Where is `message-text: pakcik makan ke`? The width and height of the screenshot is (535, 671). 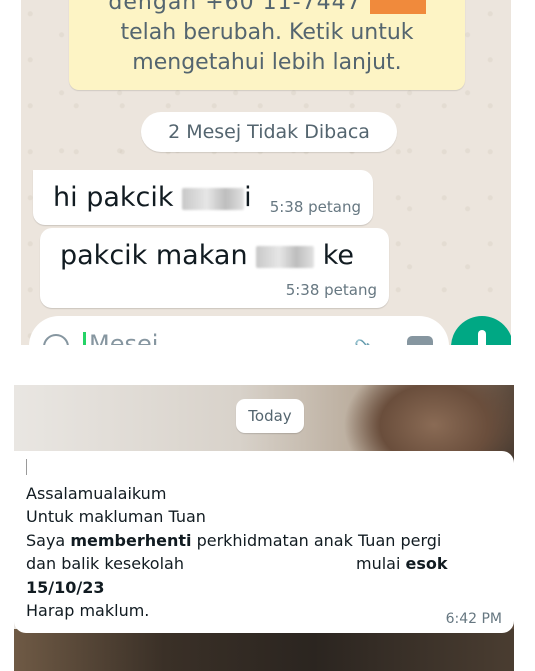 message-text: pakcik makan ke is located at coordinates (207, 255).